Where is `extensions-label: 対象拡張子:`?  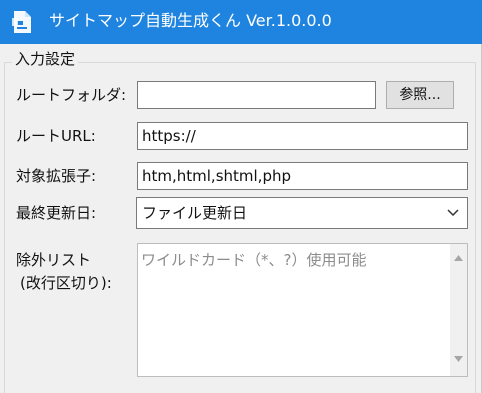 extensions-label: 対象拡張子: is located at coordinates (56, 176).